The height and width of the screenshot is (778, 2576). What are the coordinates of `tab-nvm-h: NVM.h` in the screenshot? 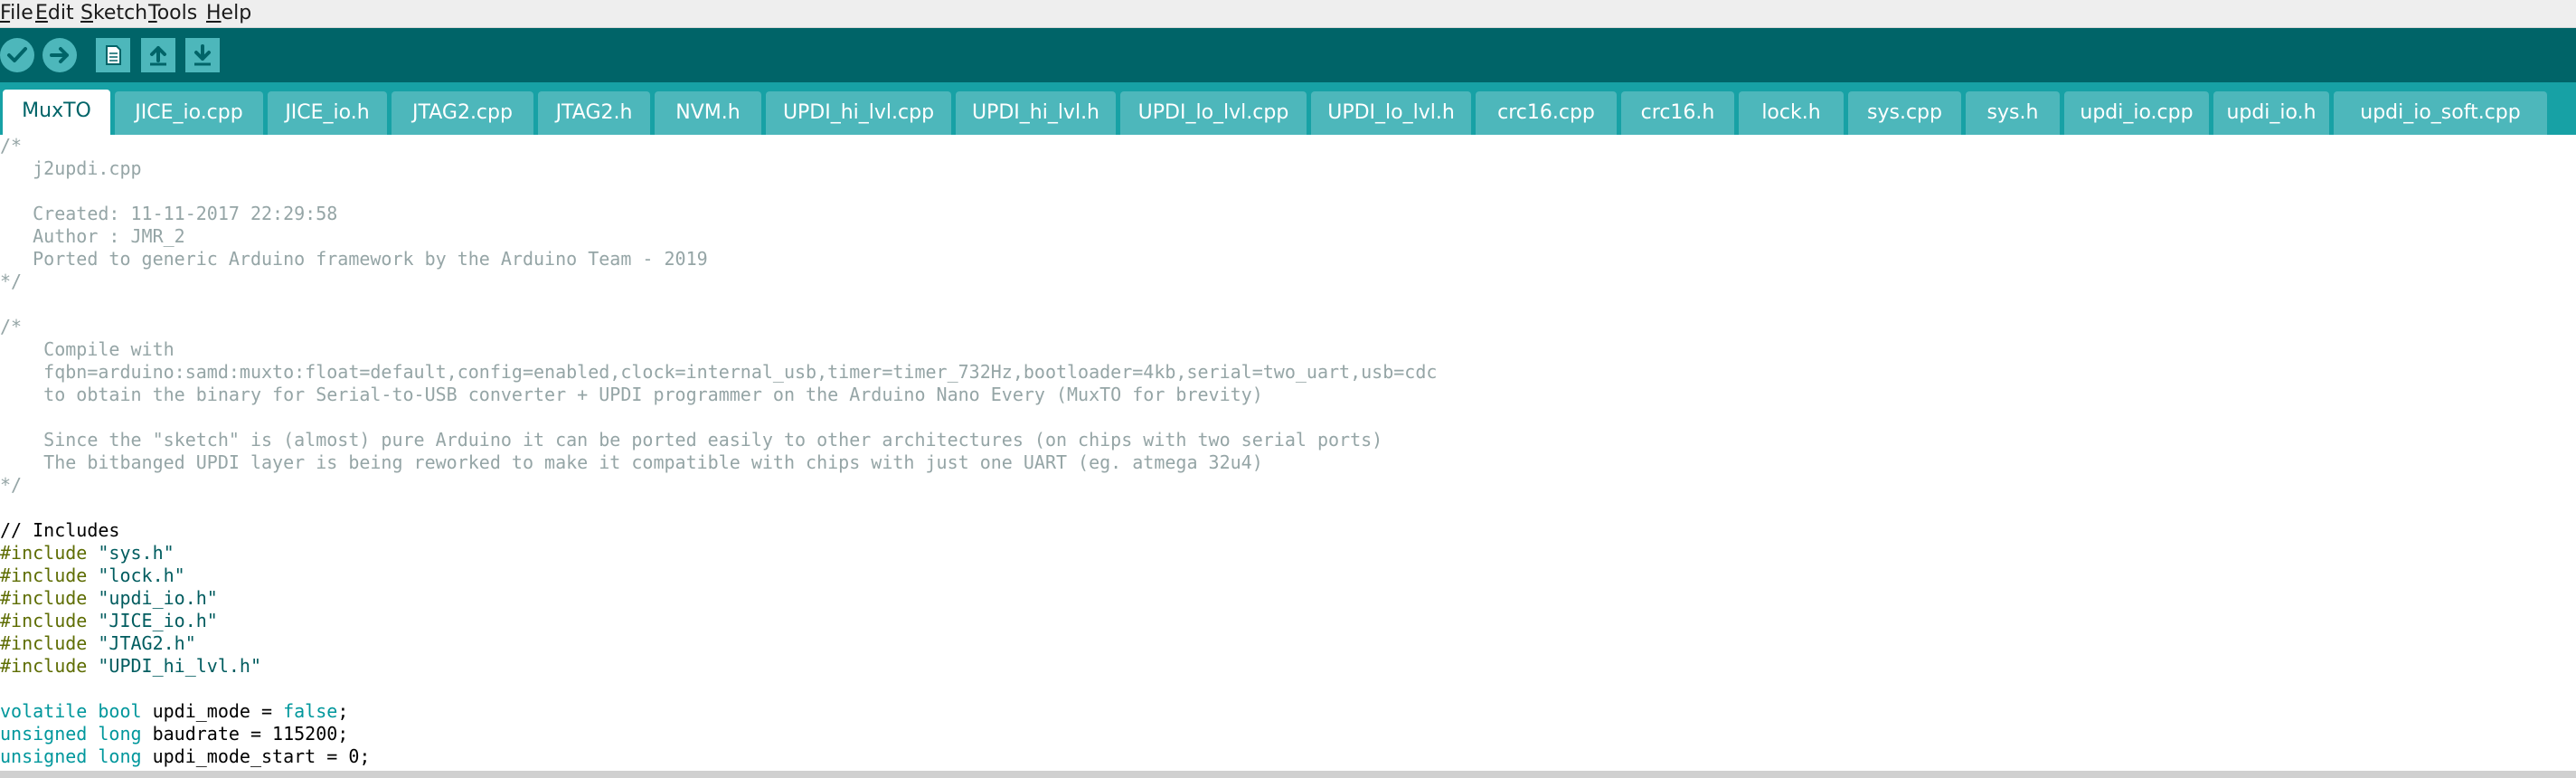 It's located at (708, 113).